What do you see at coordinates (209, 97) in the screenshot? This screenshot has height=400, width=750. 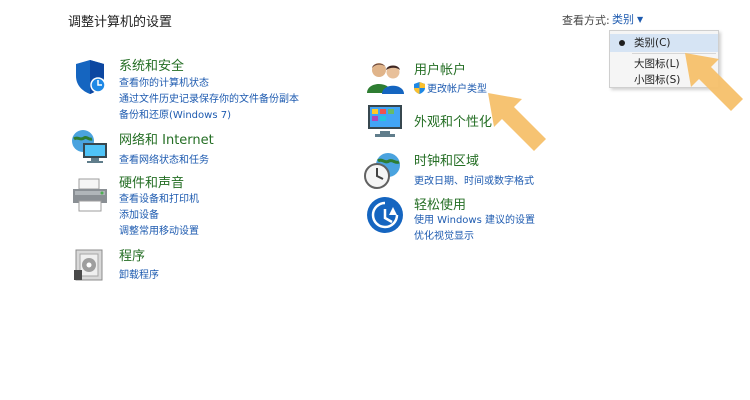 I see `link-file-history: 通过文件历史记录保存你的文件备份副本` at bounding box center [209, 97].